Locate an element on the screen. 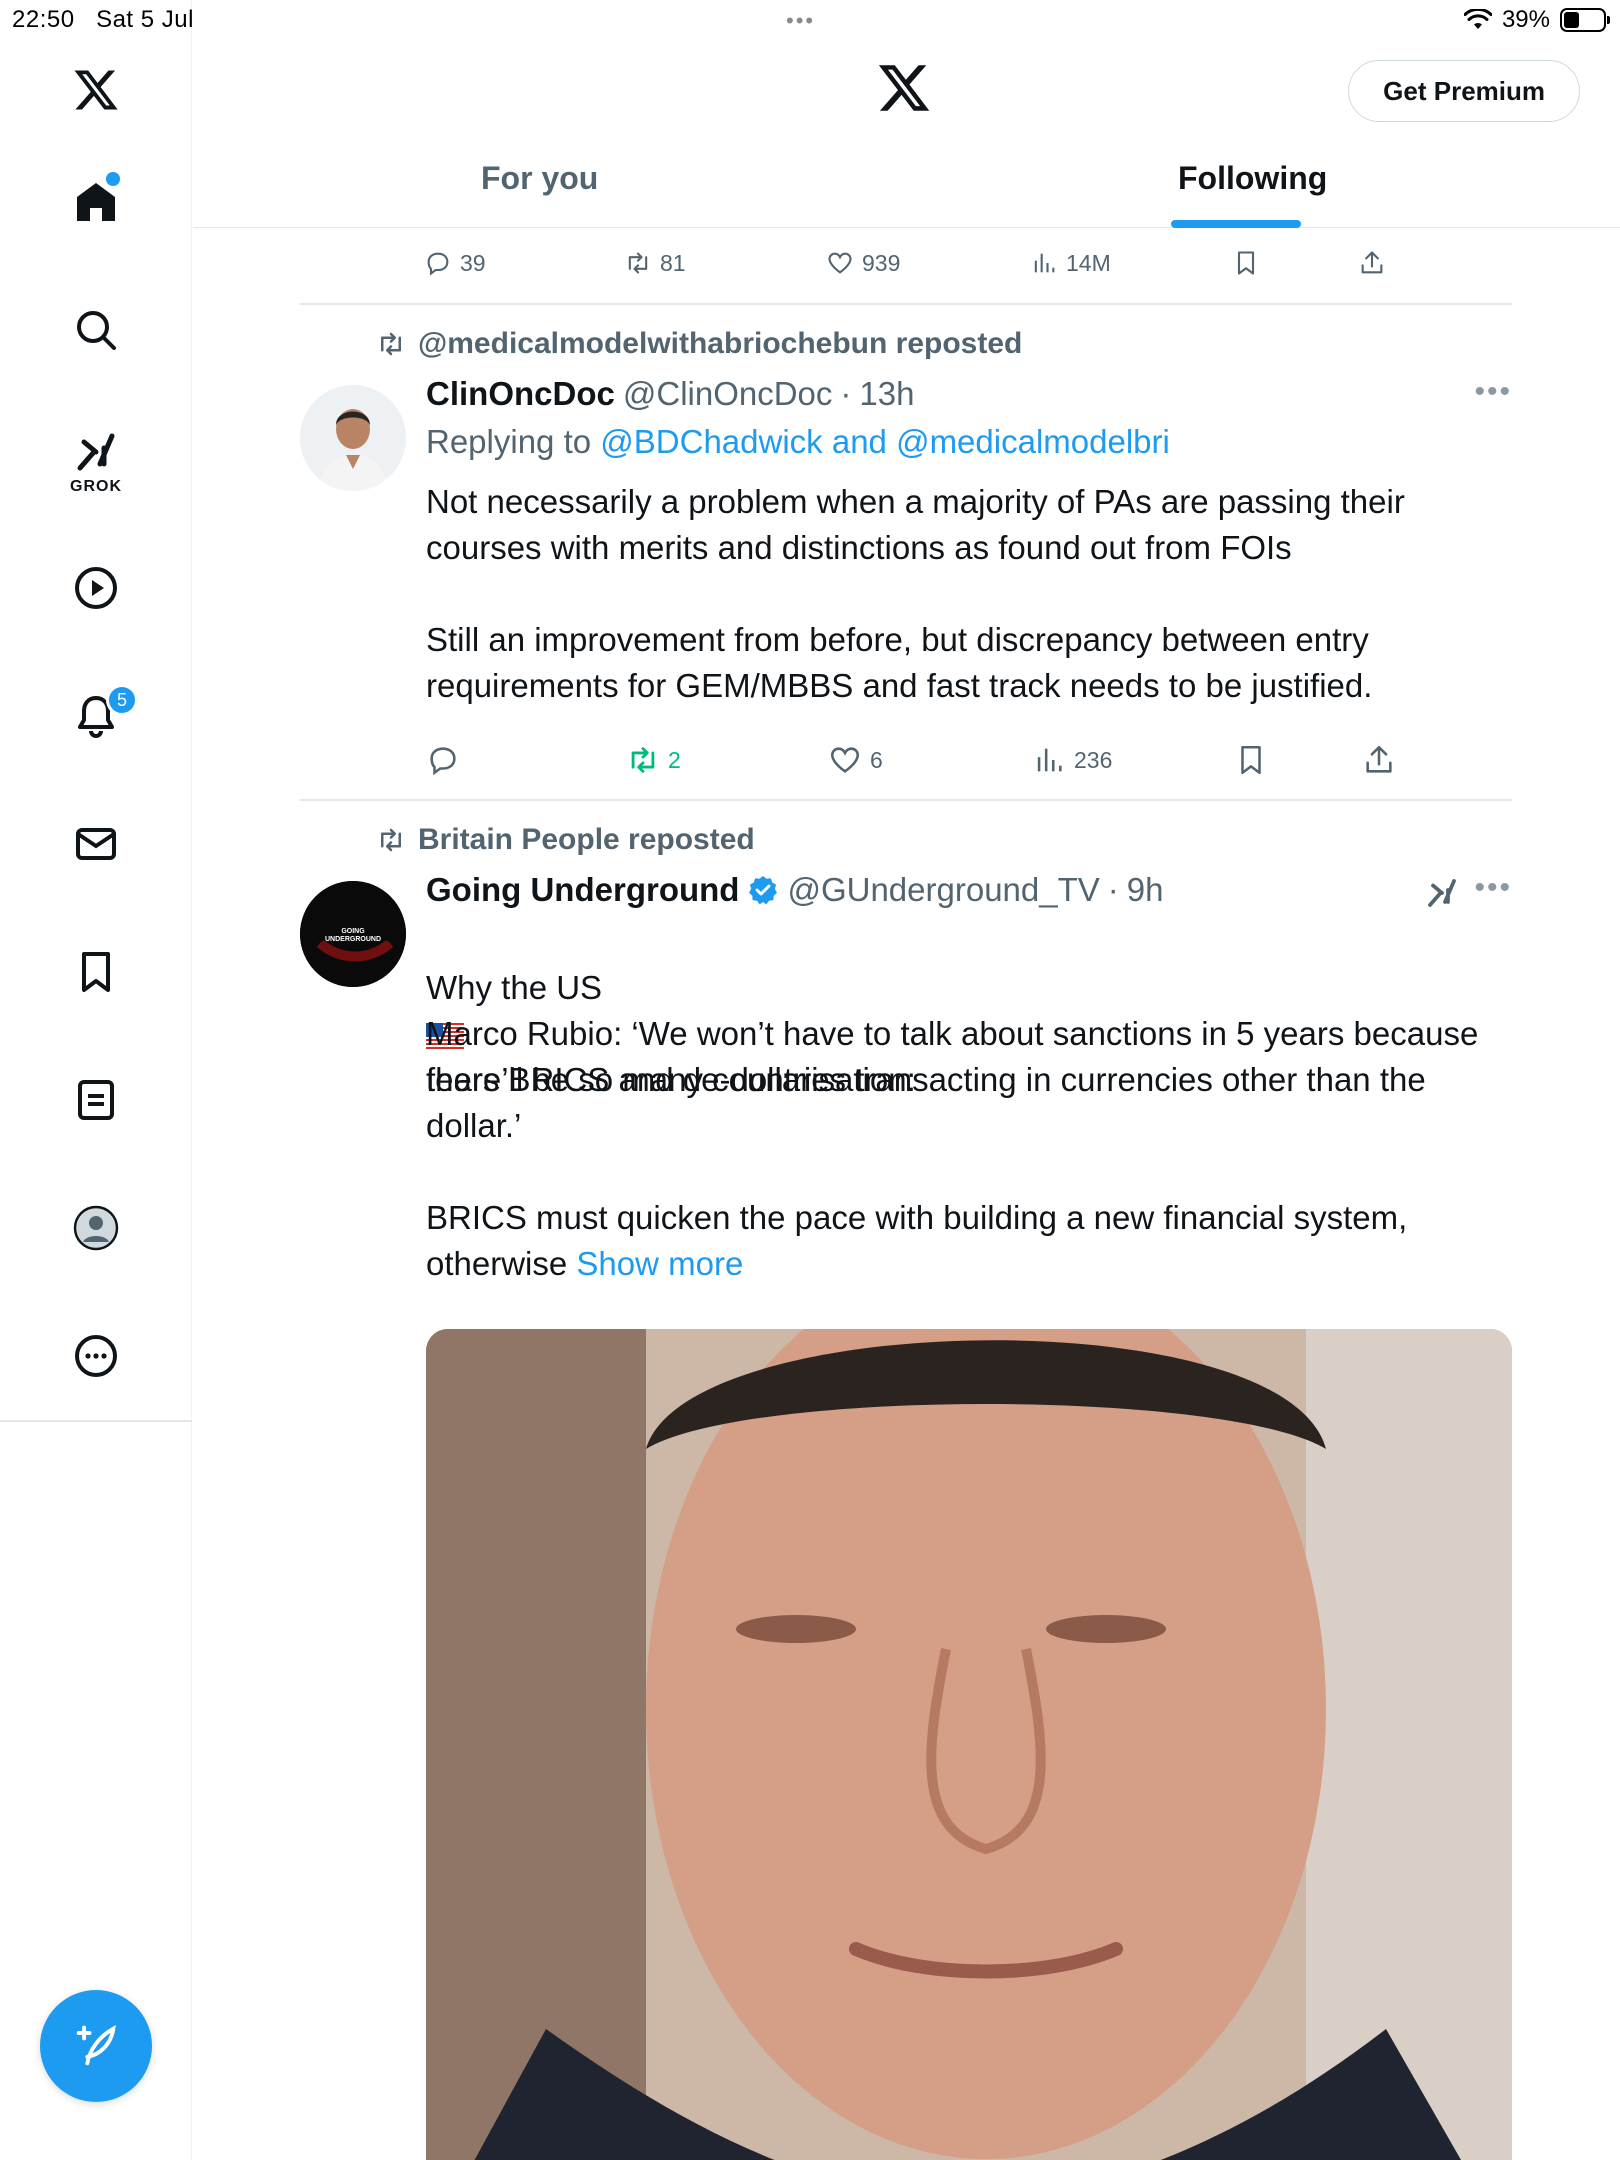  video-icon is located at coordinates (96, 588).